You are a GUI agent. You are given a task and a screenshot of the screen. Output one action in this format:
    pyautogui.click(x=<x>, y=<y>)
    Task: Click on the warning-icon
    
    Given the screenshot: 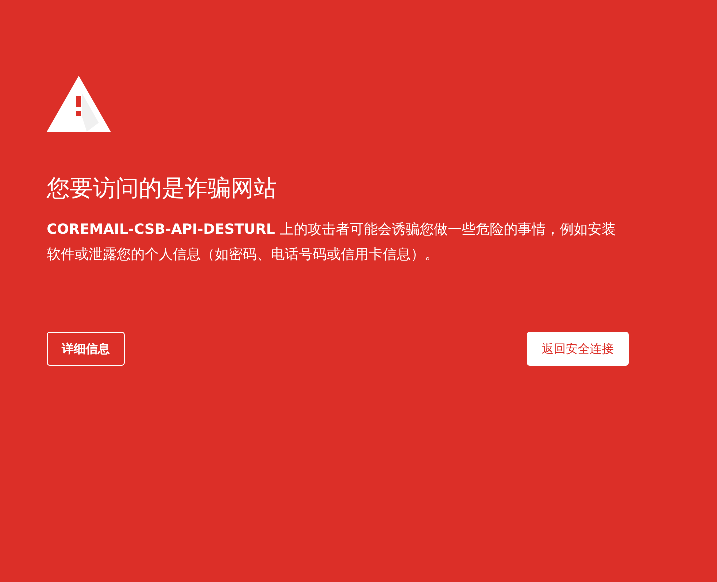 What is the action you would take?
    pyautogui.click(x=79, y=104)
    